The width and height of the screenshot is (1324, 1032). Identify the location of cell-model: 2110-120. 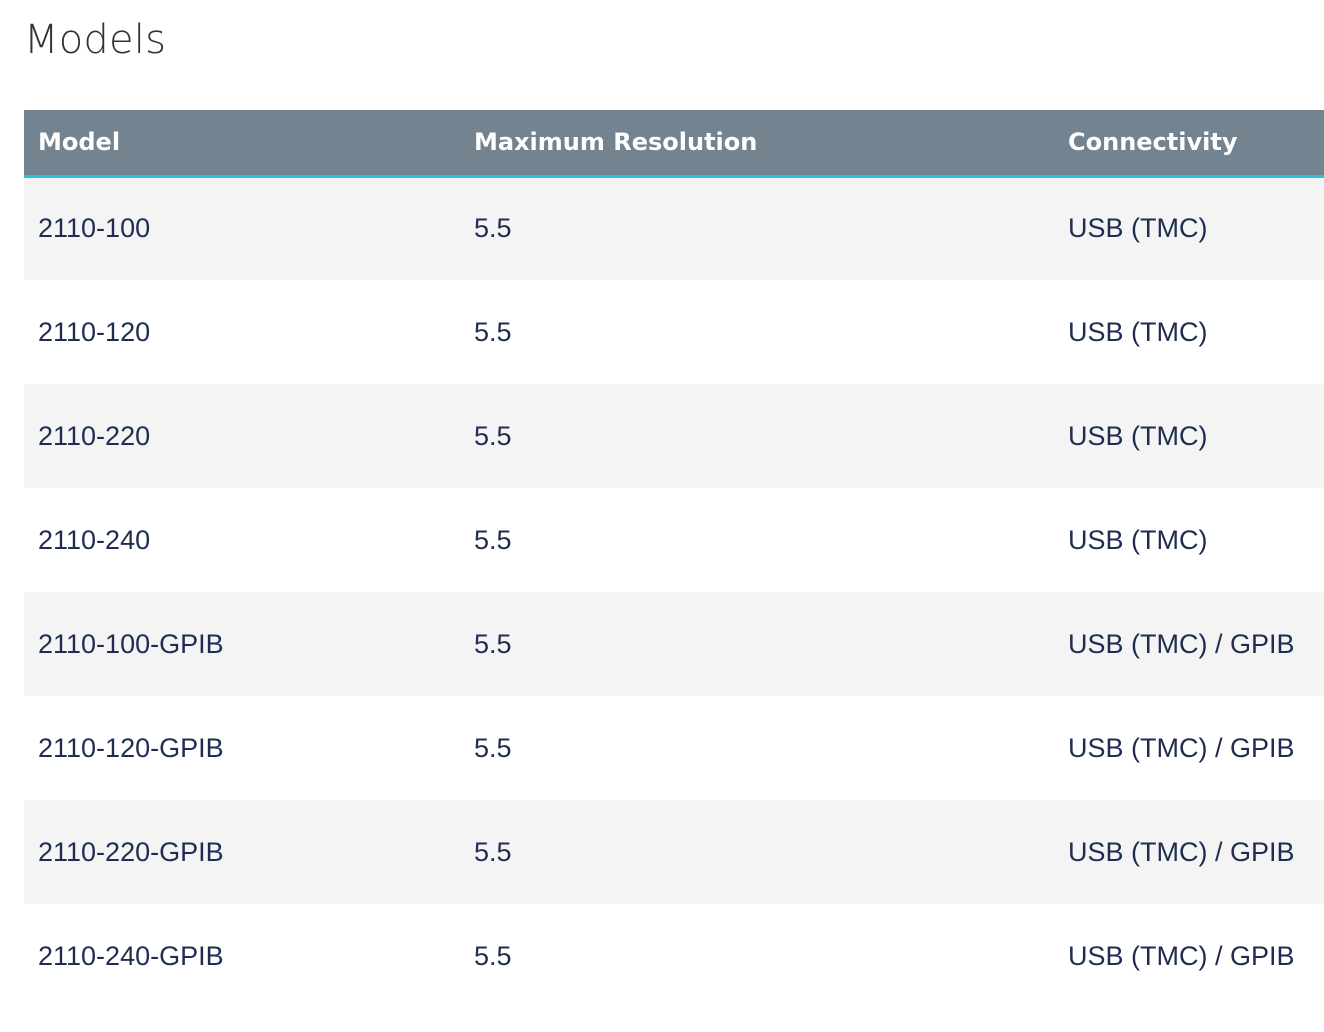
(94, 331).